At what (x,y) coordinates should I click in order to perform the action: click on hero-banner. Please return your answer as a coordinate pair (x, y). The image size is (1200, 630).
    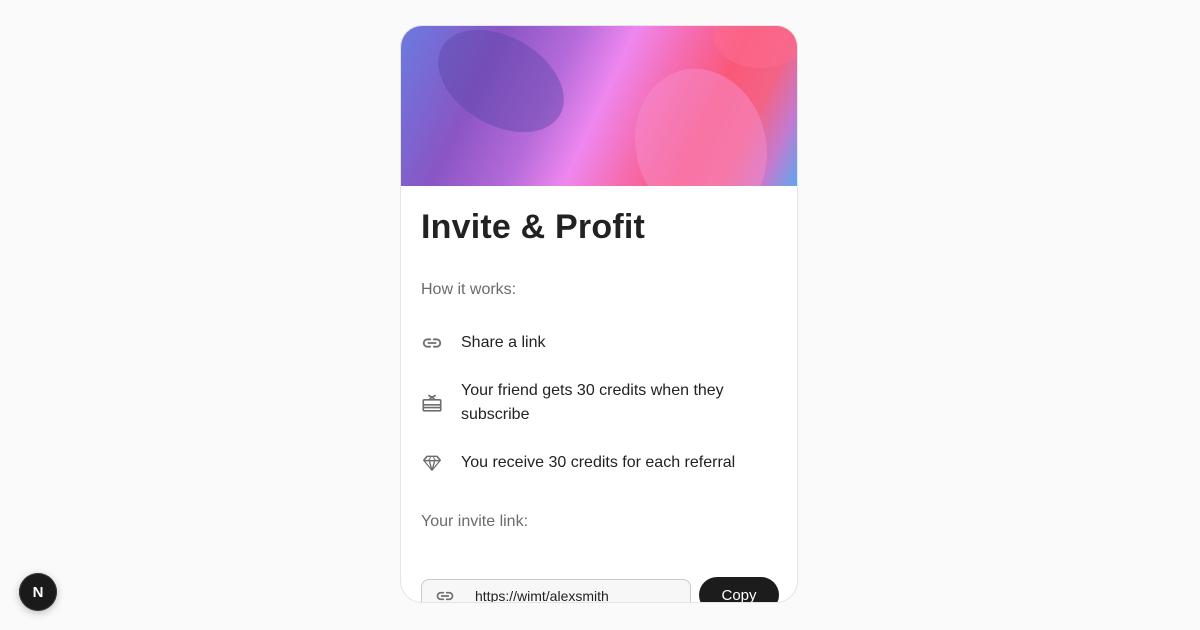
    Looking at the image, I should click on (599, 106).